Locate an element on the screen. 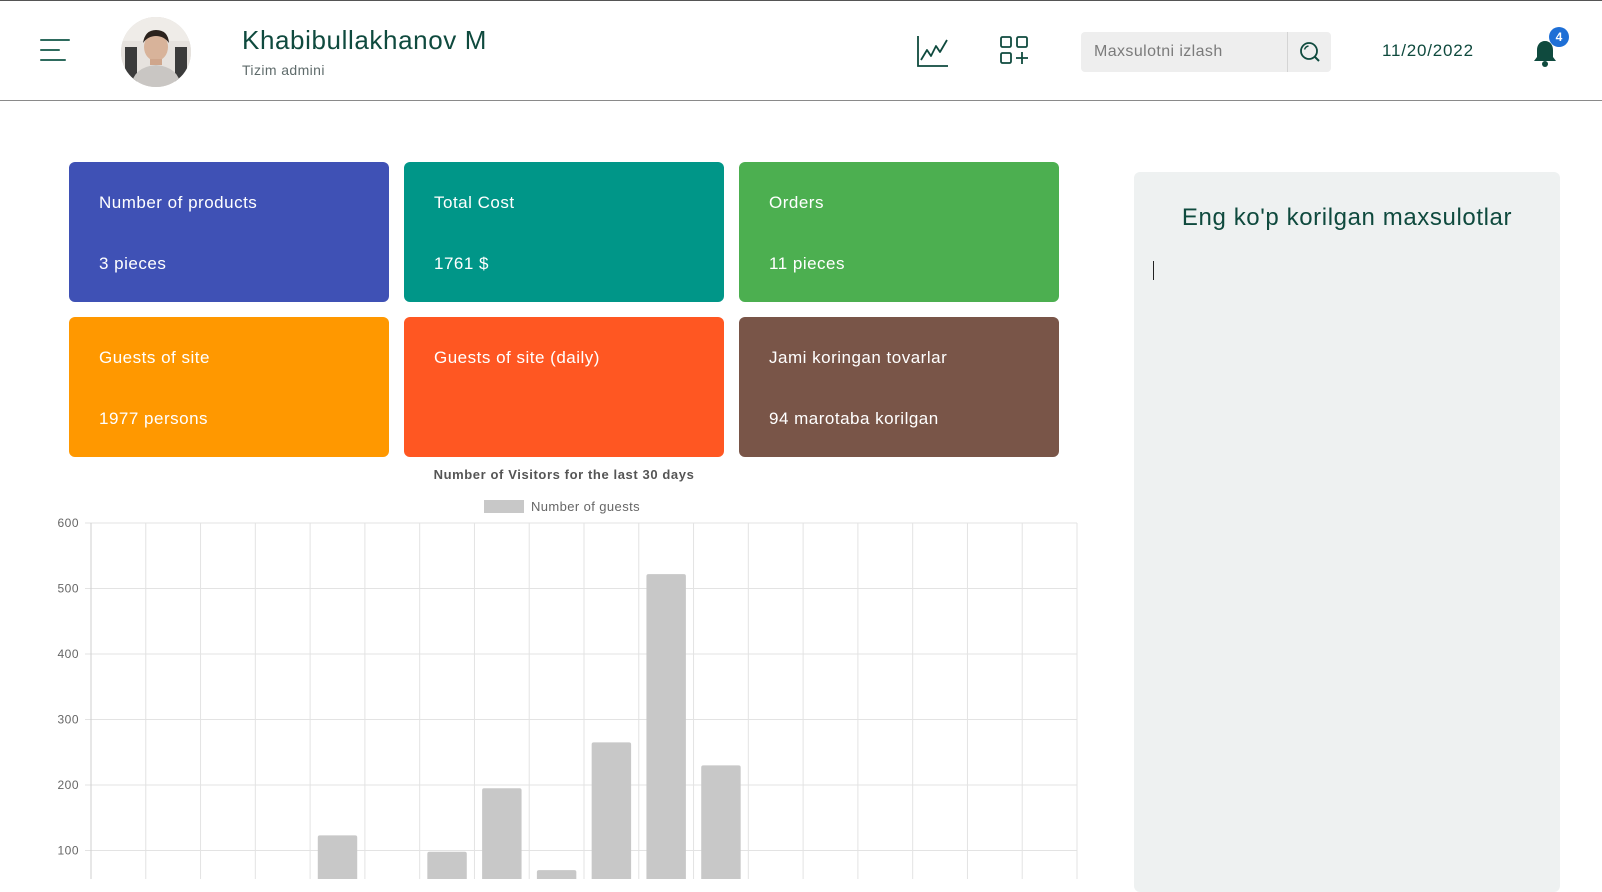  y-tick-label: 300 is located at coordinates (68, 720).